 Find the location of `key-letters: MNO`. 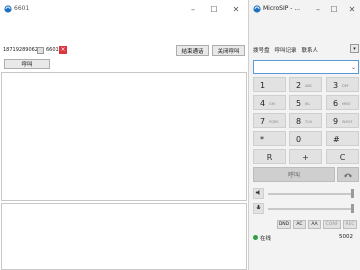

key-letters: MNO is located at coordinates (346, 104).